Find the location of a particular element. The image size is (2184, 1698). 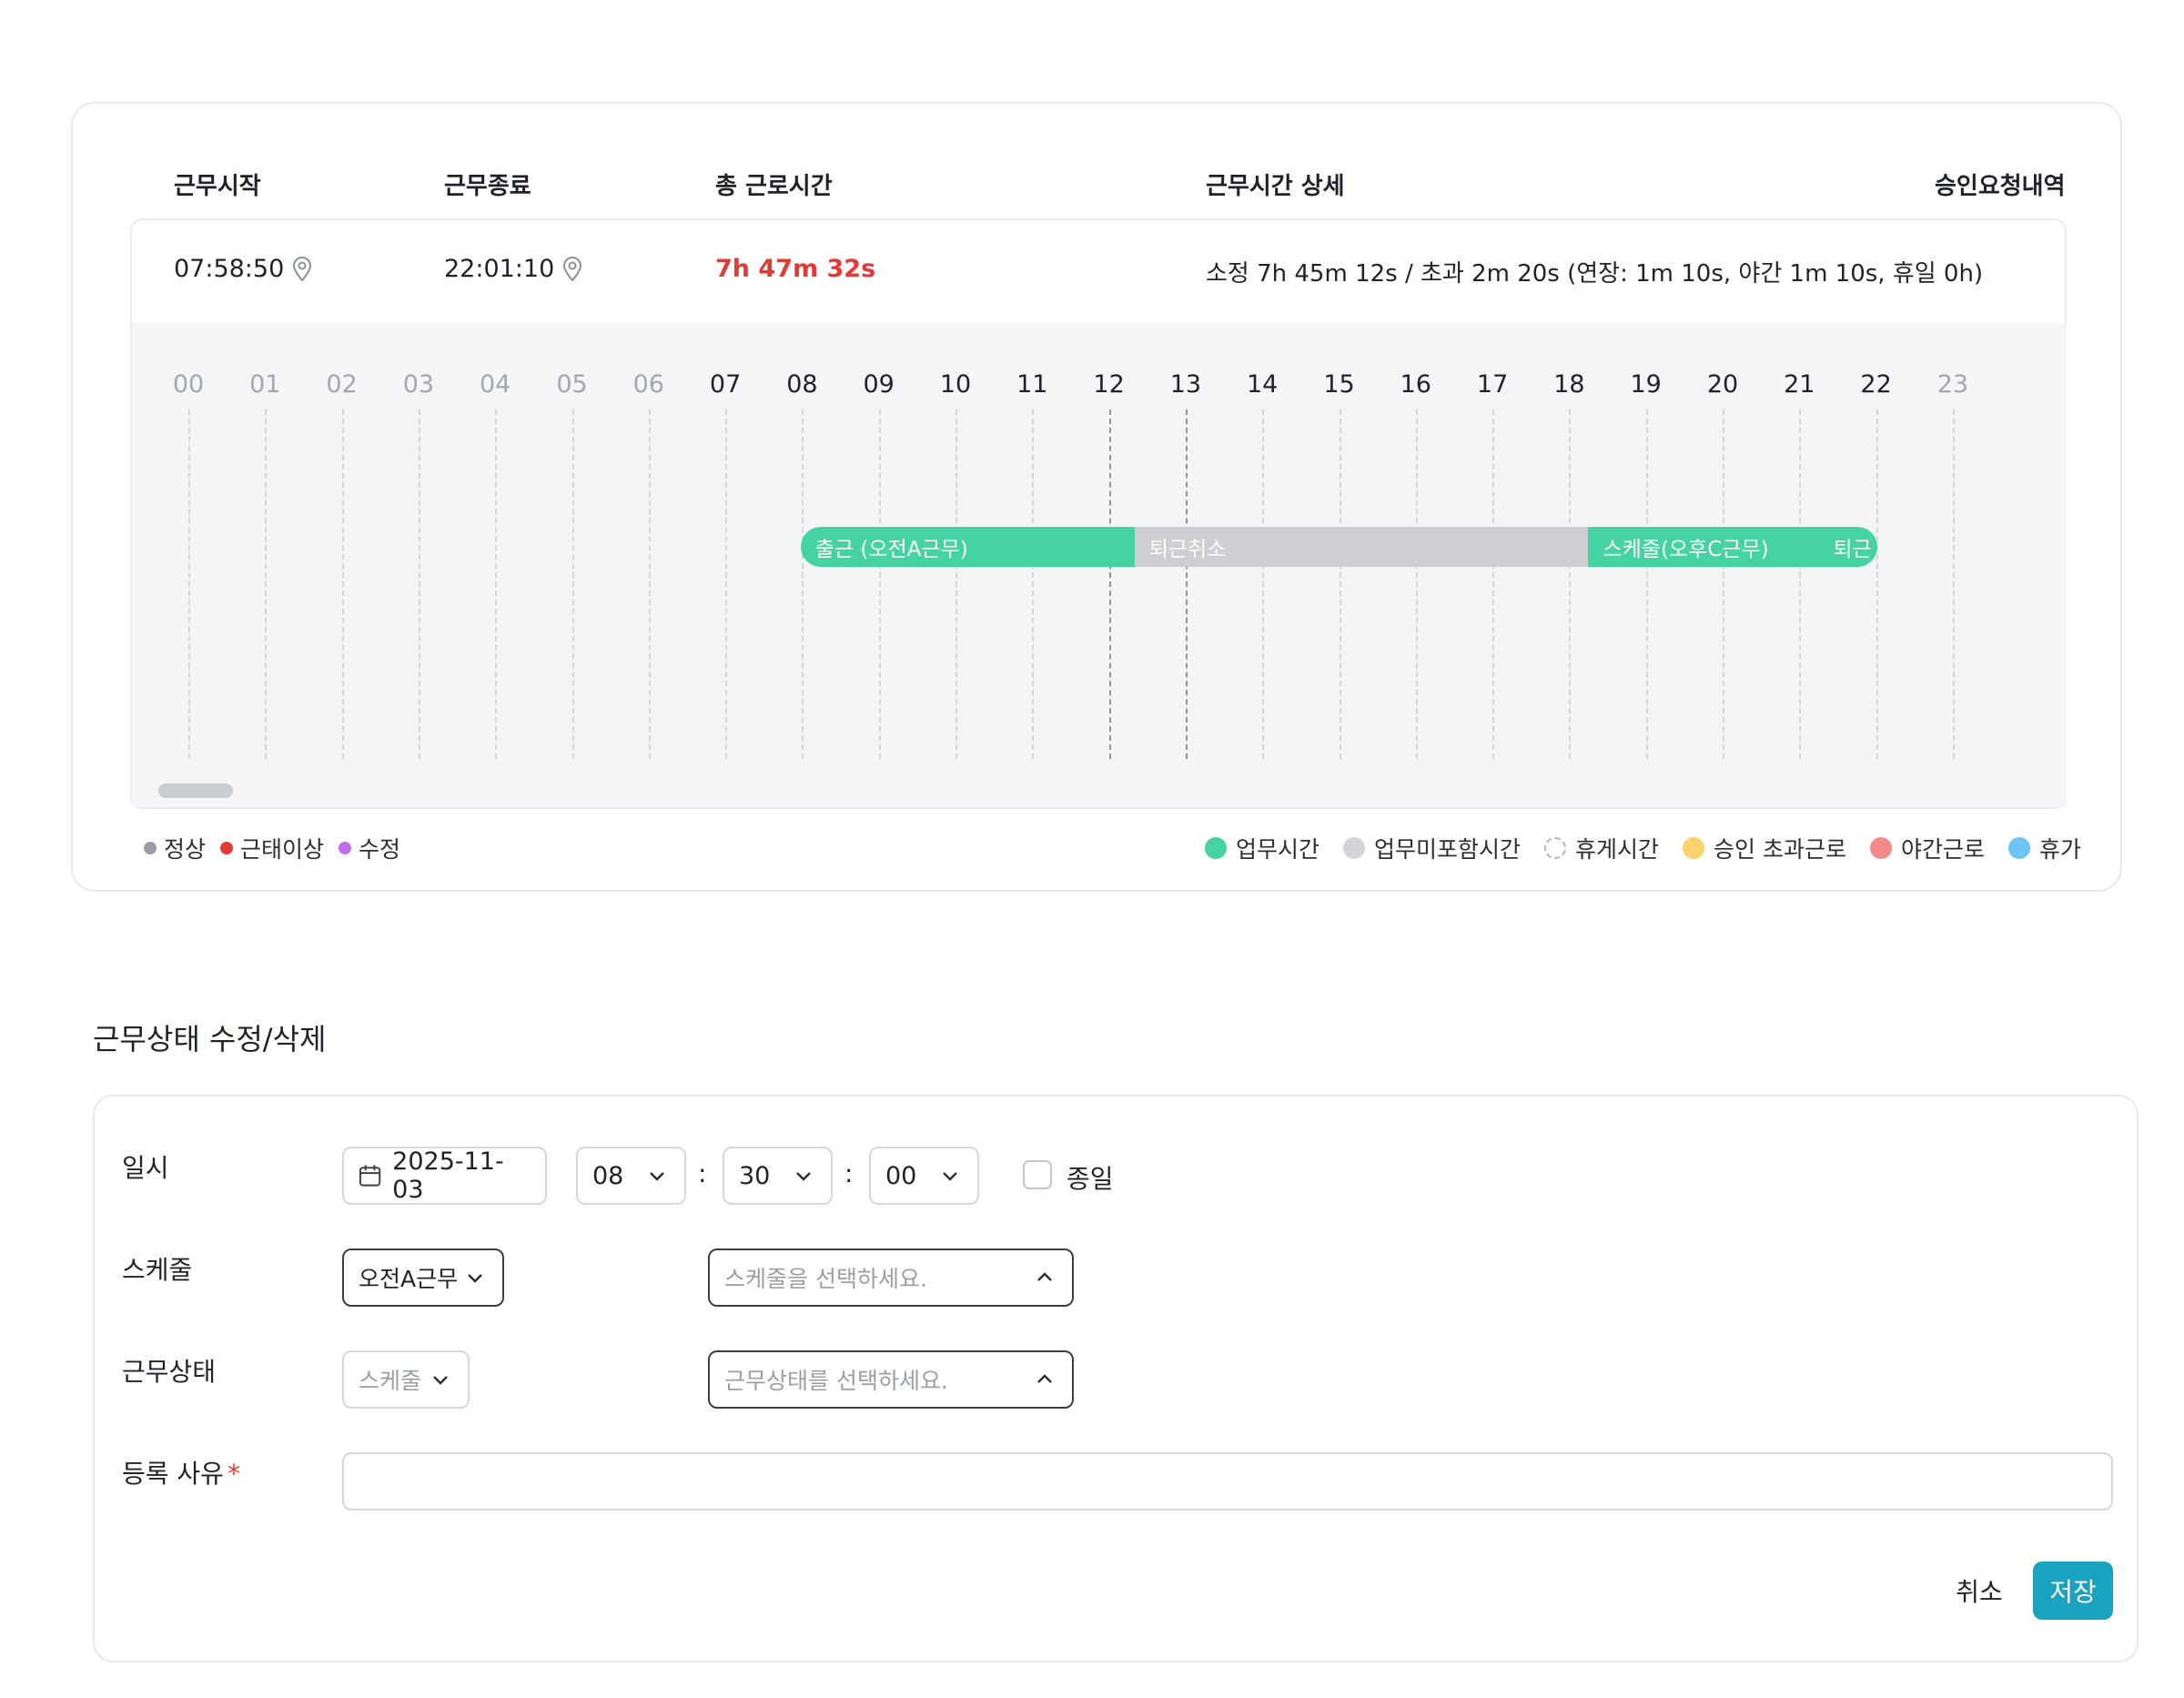

hour-value: 08 is located at coordinates (608, 1175).